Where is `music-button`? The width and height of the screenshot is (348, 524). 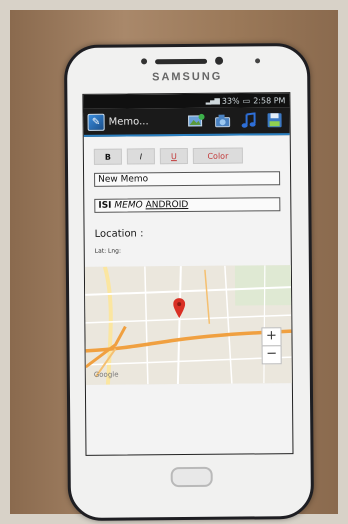
music-button is located at coordinates (249, 120).